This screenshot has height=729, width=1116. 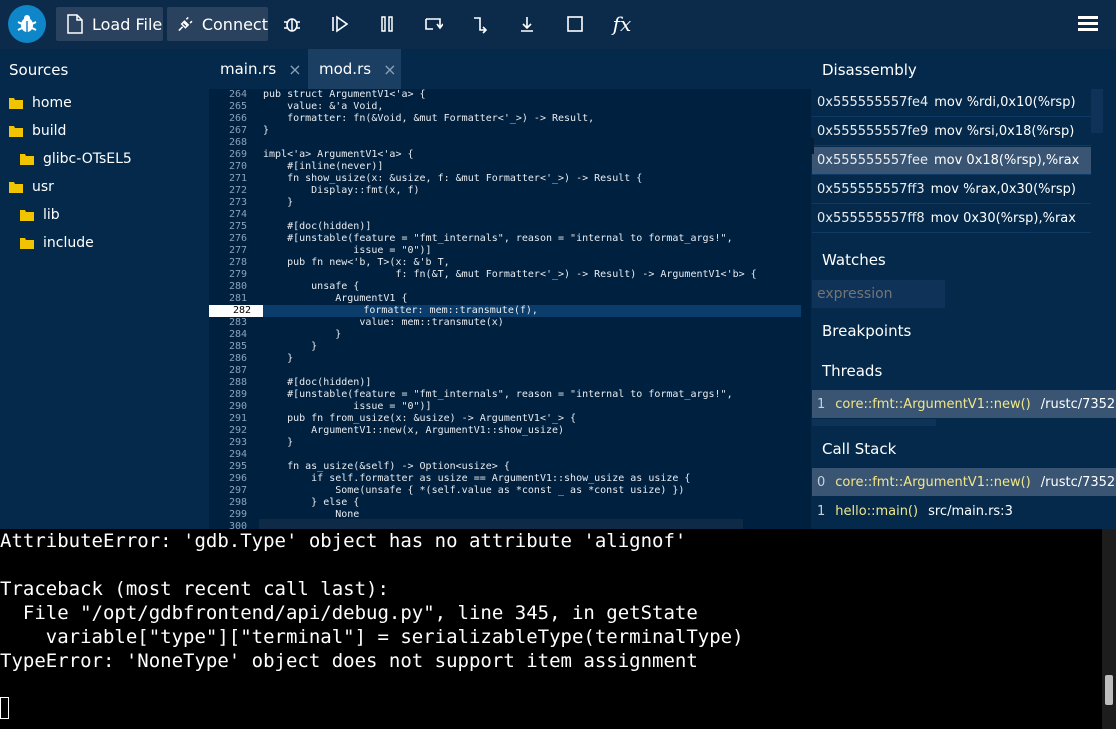 I want to click on threads-scrollbar, so click(x=874, y=422).